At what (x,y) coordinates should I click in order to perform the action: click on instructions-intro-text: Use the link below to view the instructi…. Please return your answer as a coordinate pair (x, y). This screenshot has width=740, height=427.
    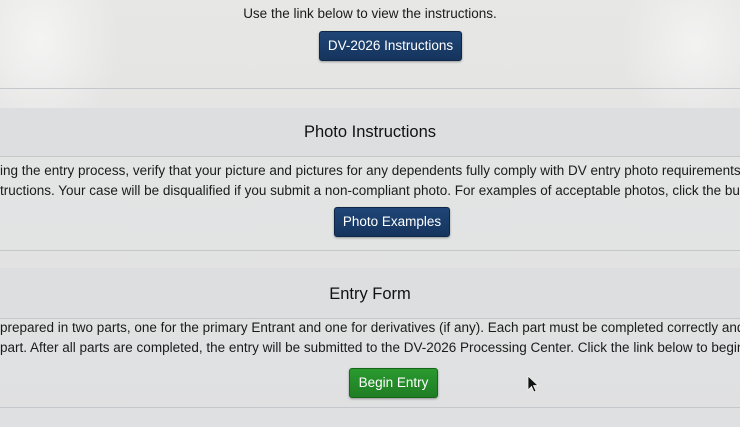
    Looking at the image, I should click on (370, 13).